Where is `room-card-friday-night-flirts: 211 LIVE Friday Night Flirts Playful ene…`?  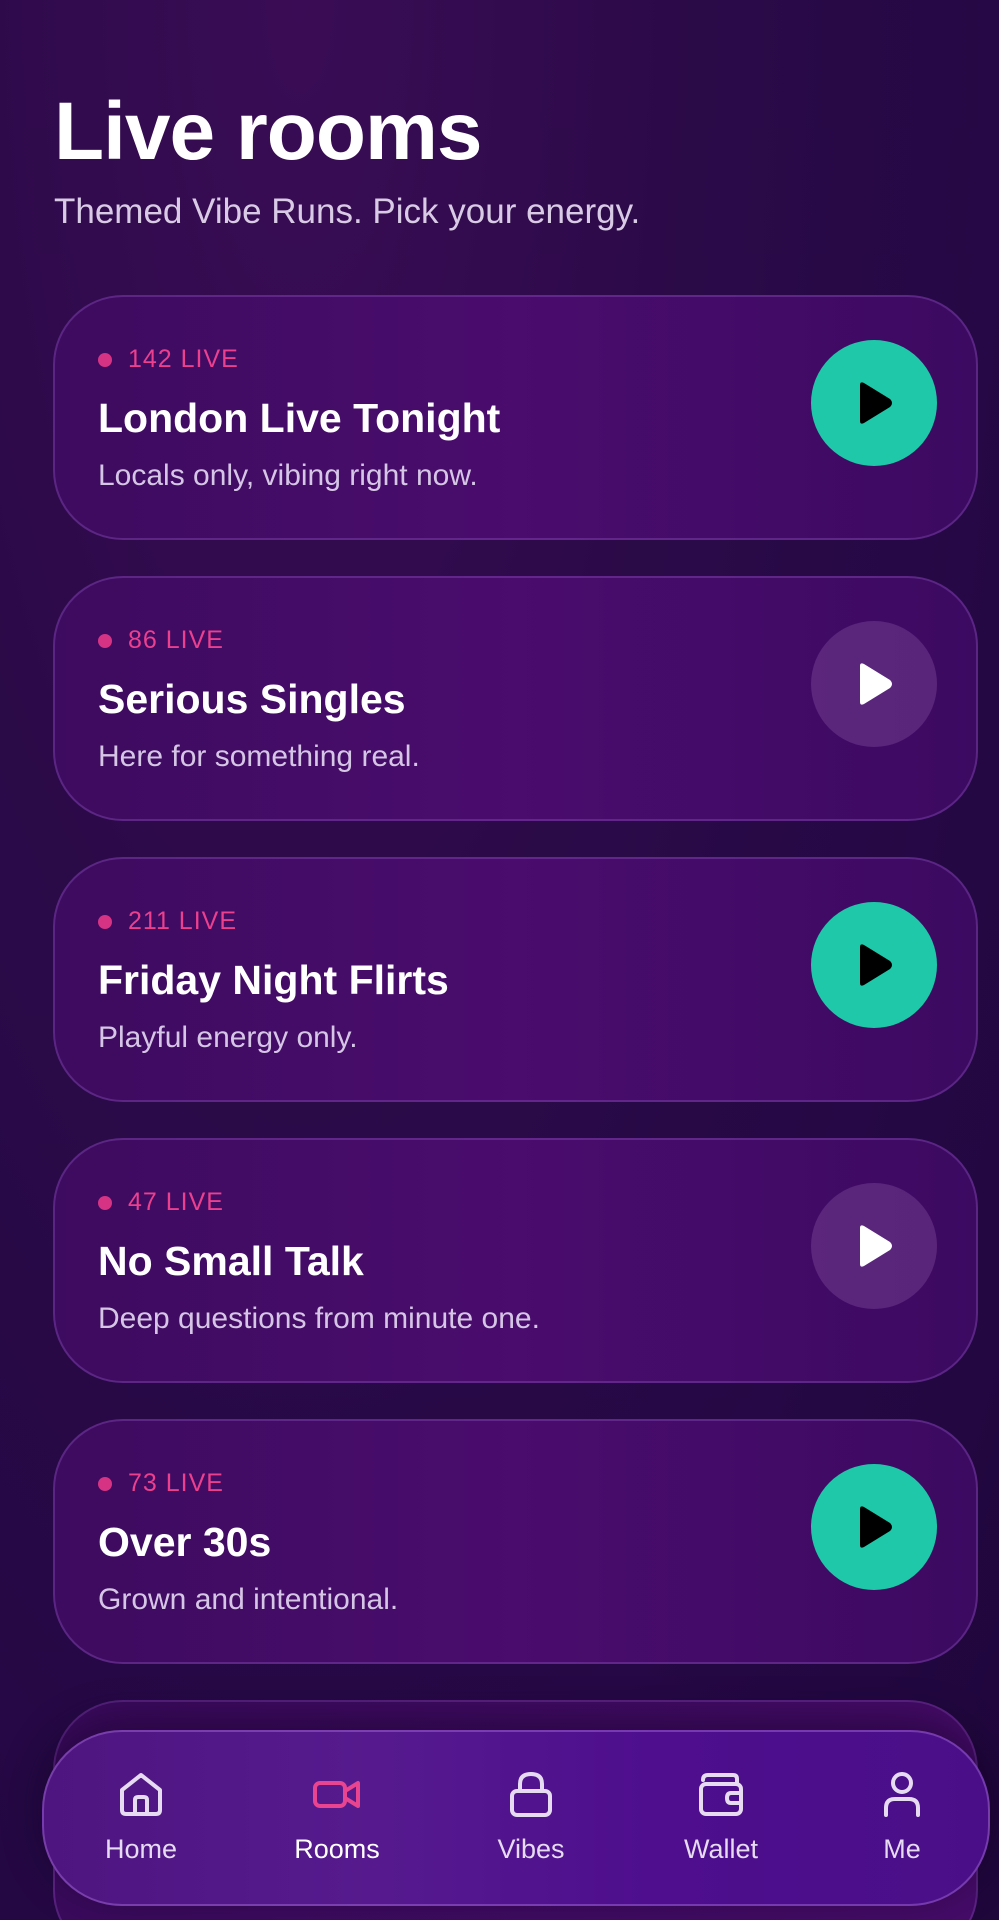
room-card-friday-night-flirts: 211 LIVE Friday Night Flirts Playful ene… is located at coordinates (515, 979).